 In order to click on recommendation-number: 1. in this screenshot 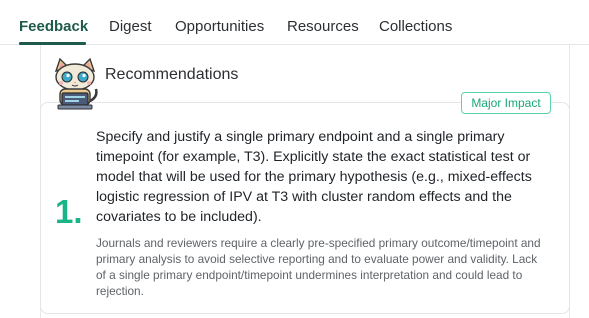, I will do `click(69, 211)`.